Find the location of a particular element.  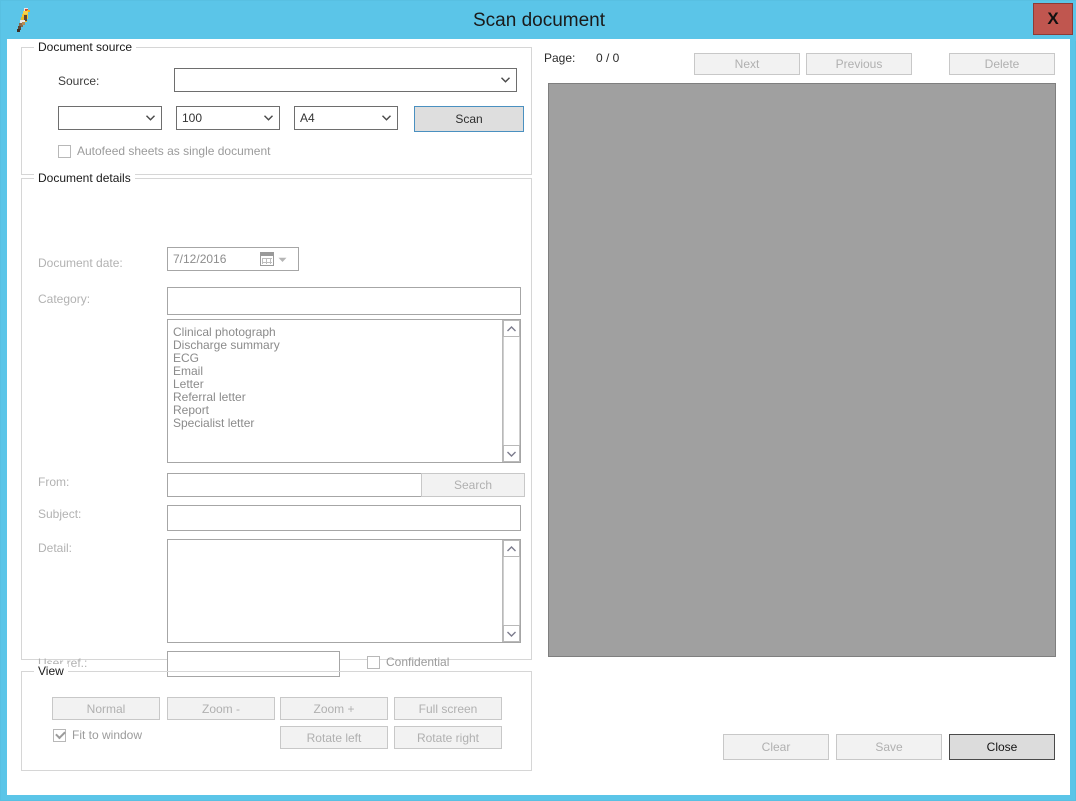

resolution-combo: 100 is located at coordinates (228, 118).